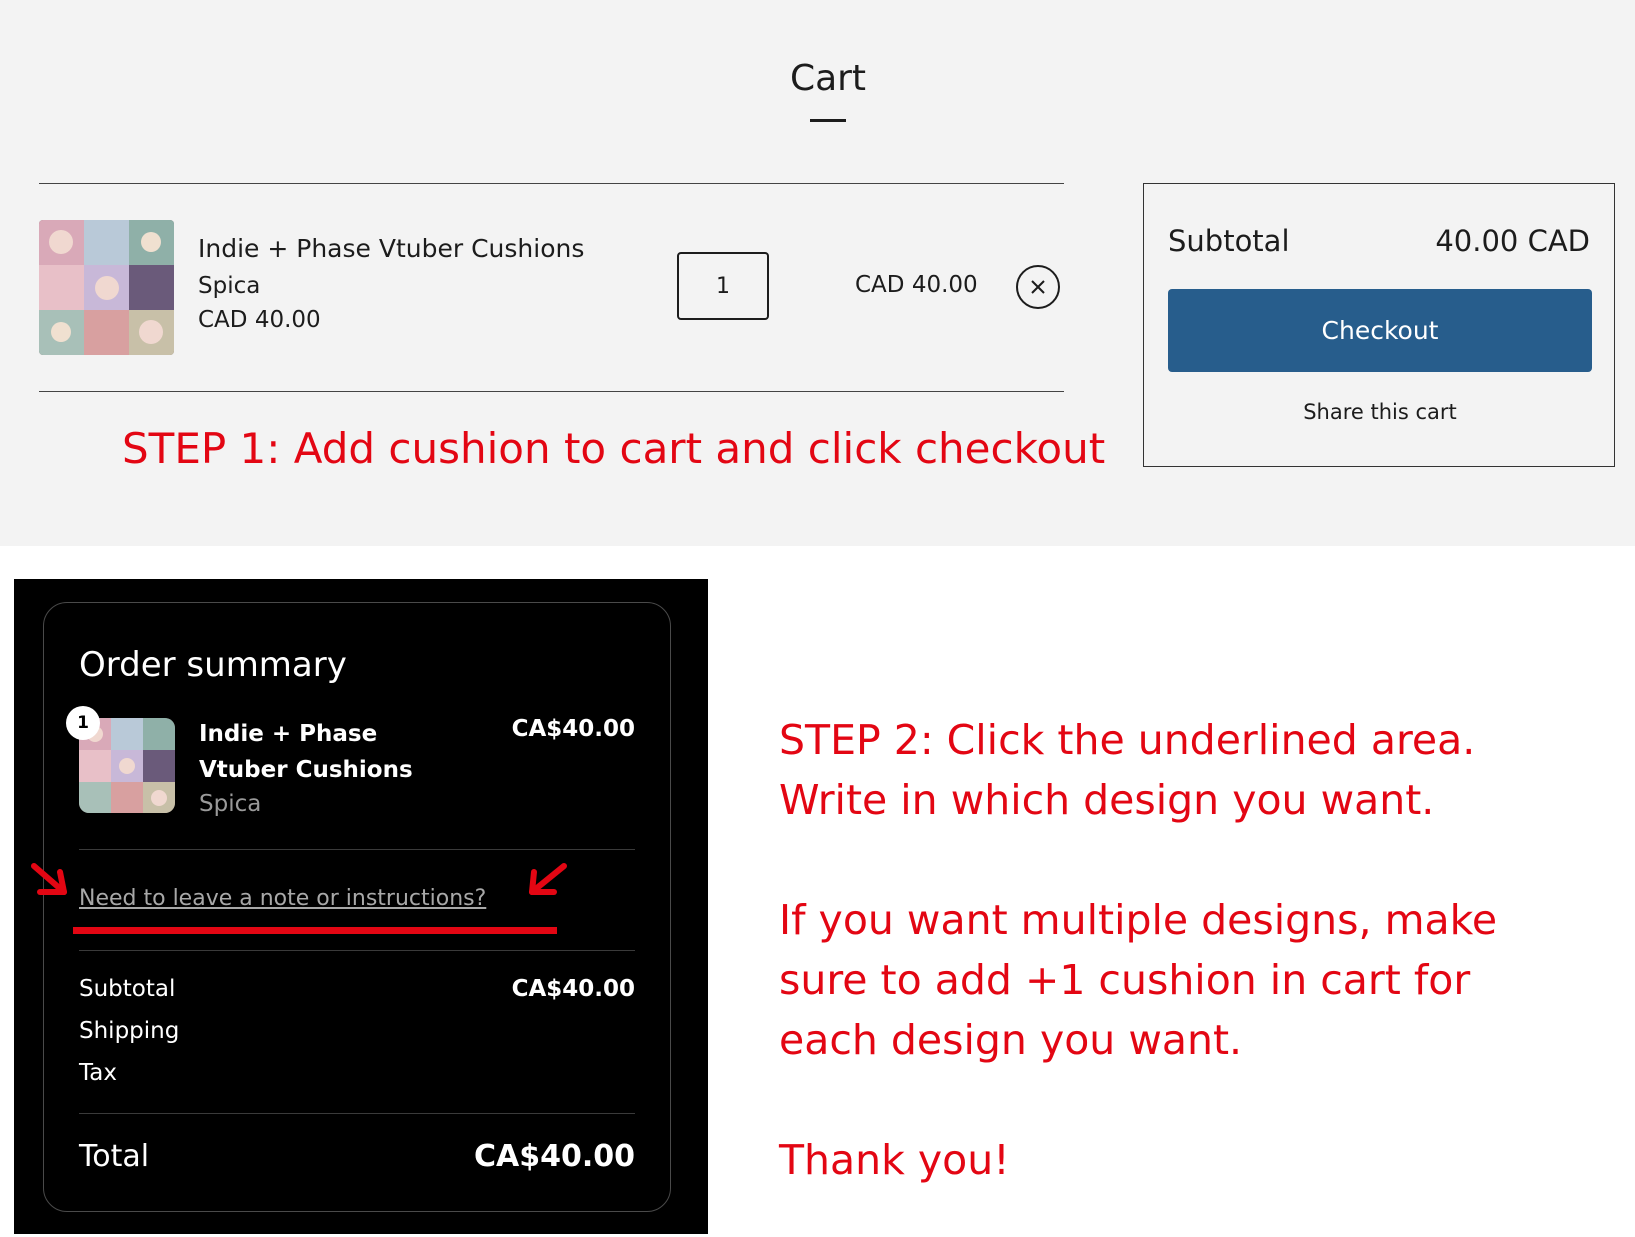  I want to click on remove-item-button, so click(1038, 287).